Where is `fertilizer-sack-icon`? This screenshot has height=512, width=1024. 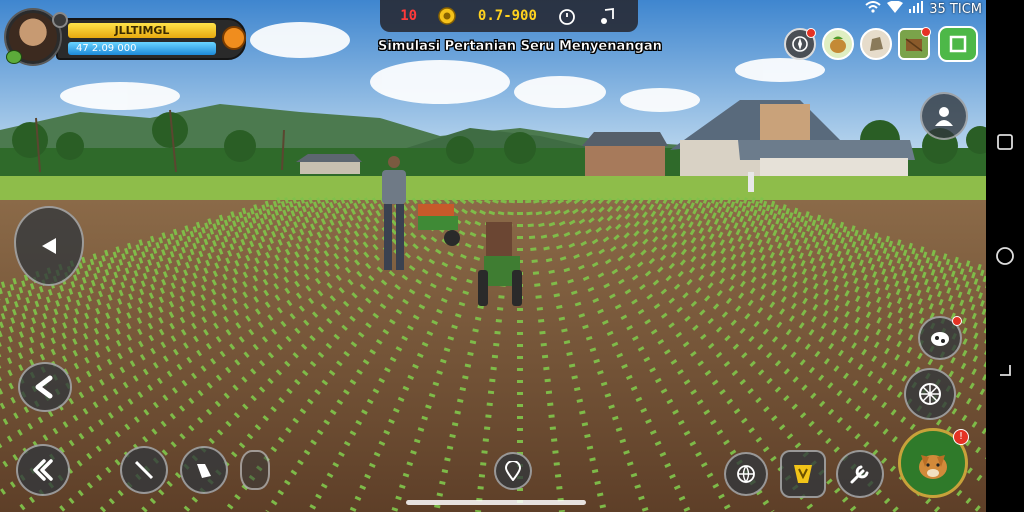 fertilizer-sack-icon is located at coordinates (876, 44).